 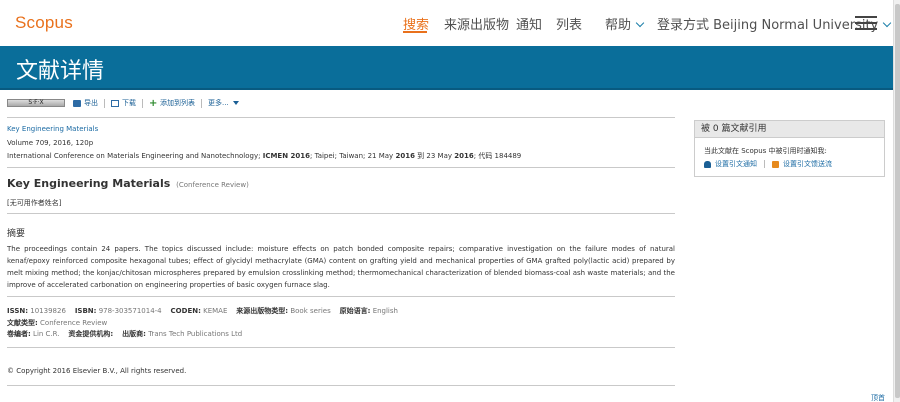 I want to click on cited-by-count: 被 0 篇文献引用, so click(x=789, y=129).